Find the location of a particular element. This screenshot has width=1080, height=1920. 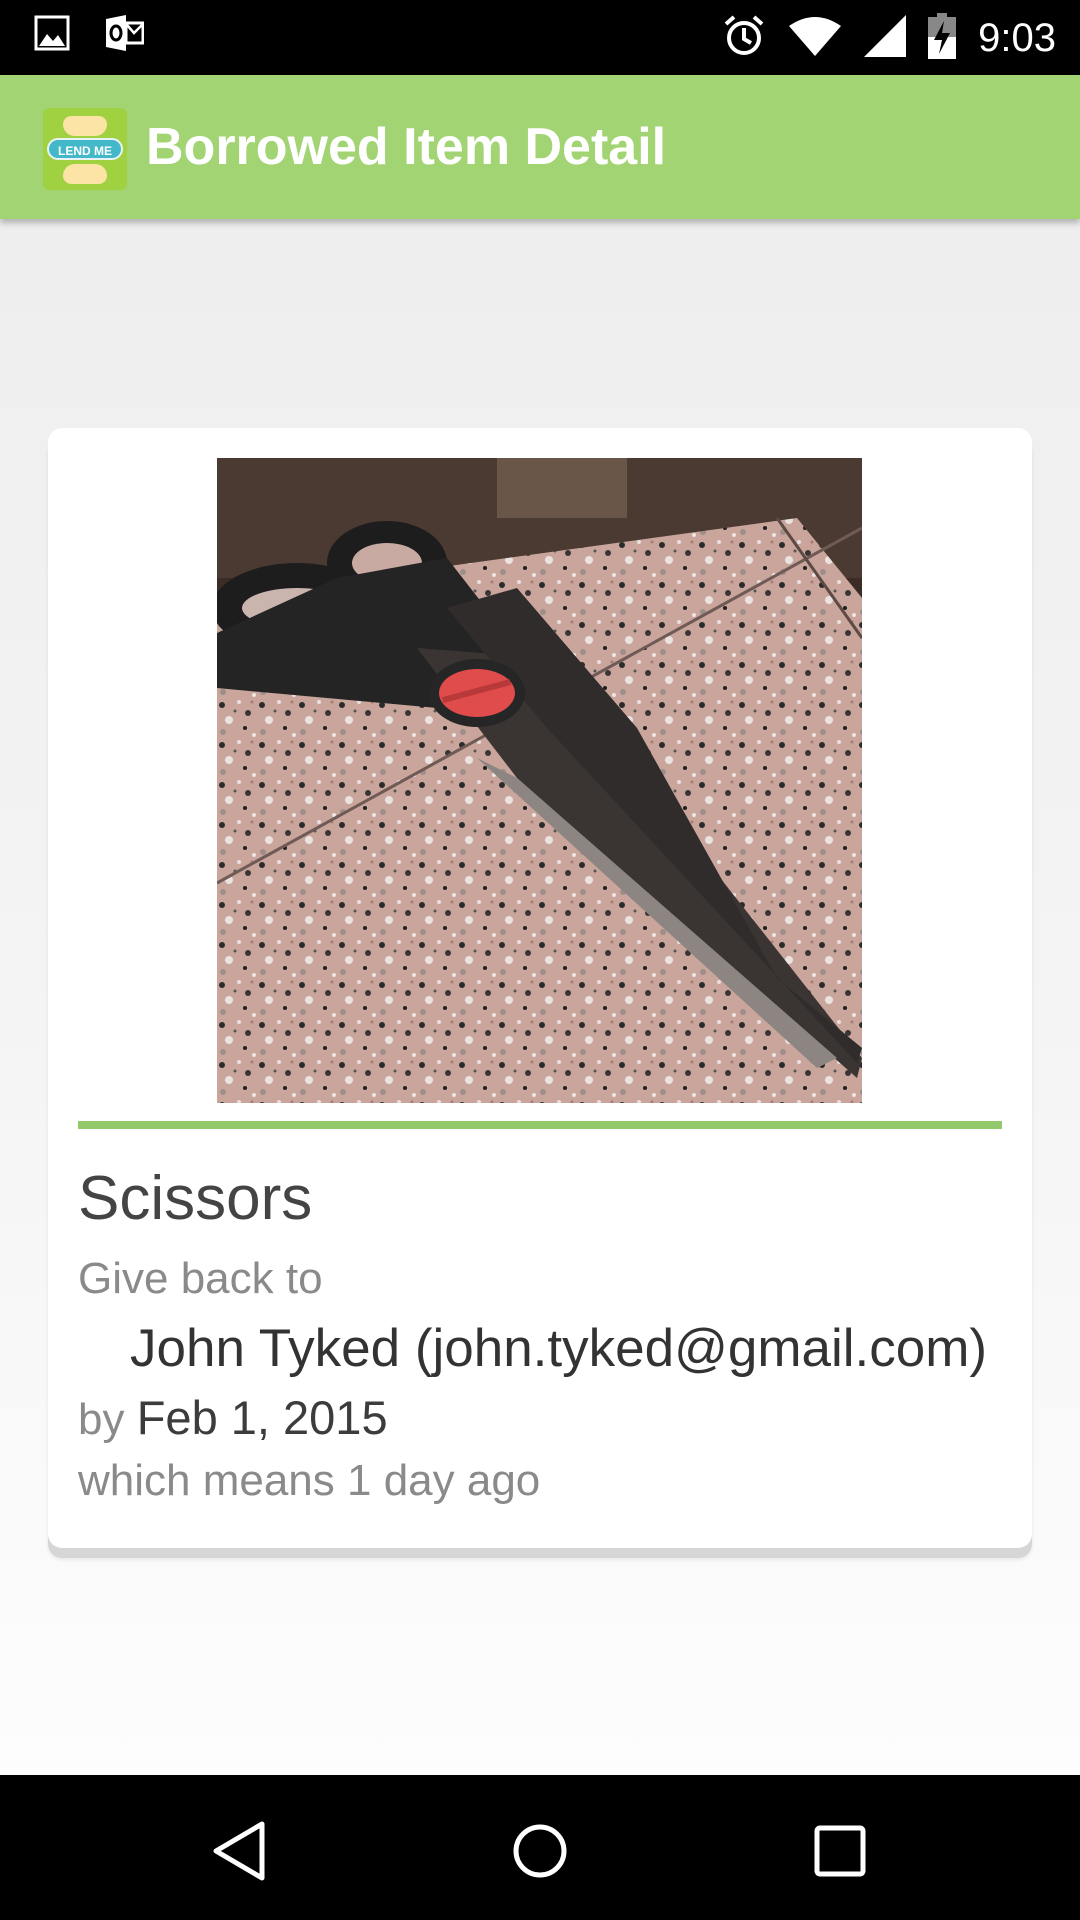

borrower-contact: John Tyked (john.tyked@gmail.com) is located at coordinates (558, 1348).